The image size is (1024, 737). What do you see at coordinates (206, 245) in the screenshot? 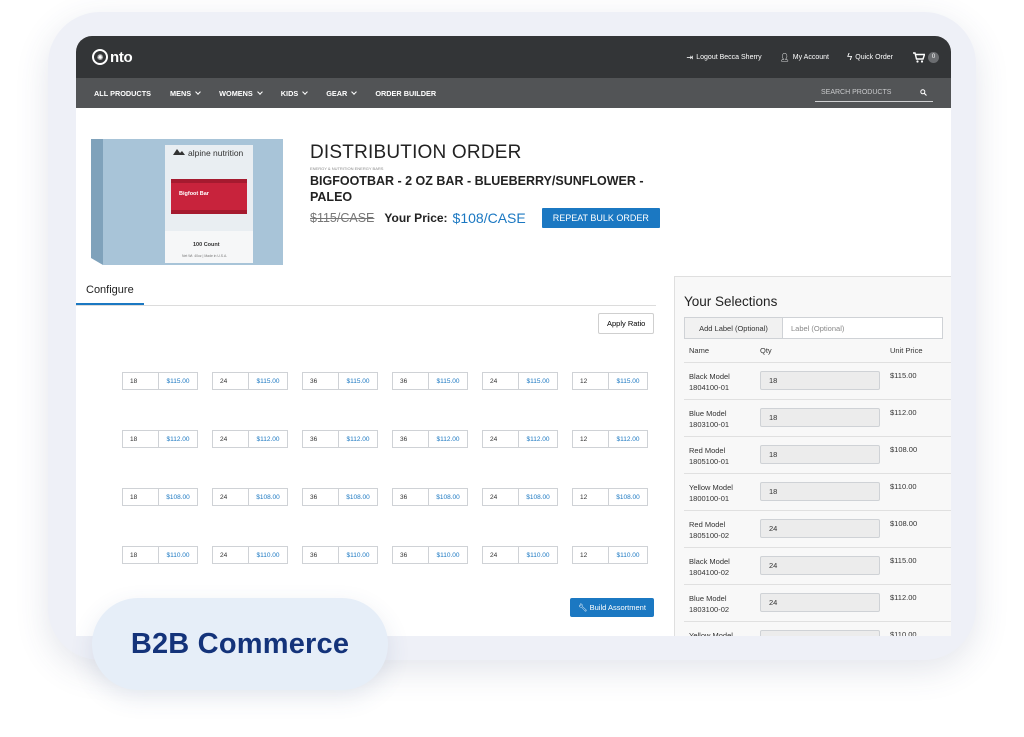
I see `product-image-count: 100 Count` at bounding box center [206, 245].